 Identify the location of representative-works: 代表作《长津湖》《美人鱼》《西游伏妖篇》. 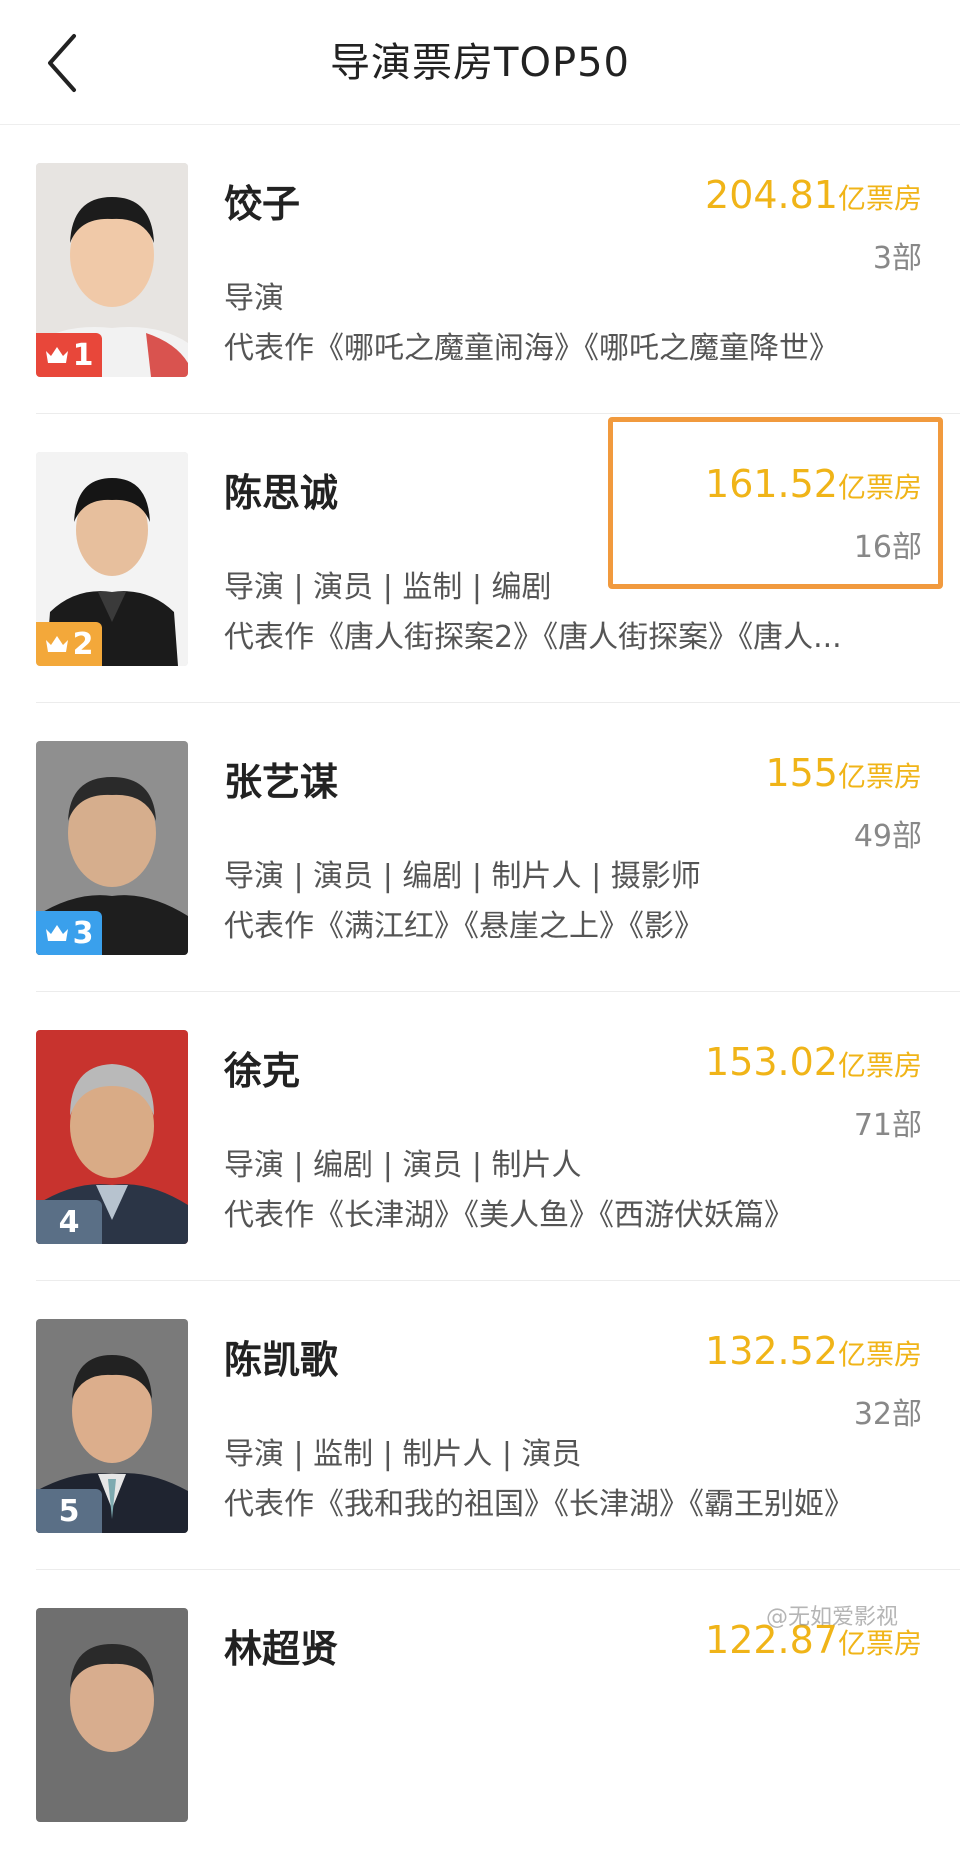
(509, 1215).